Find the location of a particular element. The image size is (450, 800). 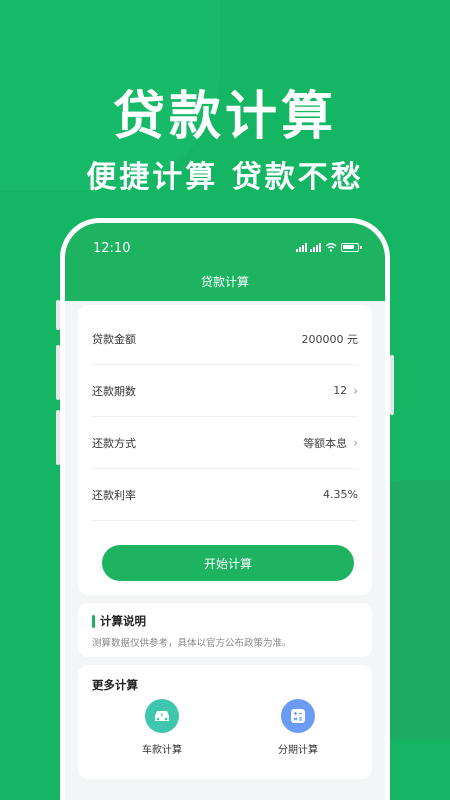

repayment-method-value: 等额本息 is located at coordinates (325, 443).